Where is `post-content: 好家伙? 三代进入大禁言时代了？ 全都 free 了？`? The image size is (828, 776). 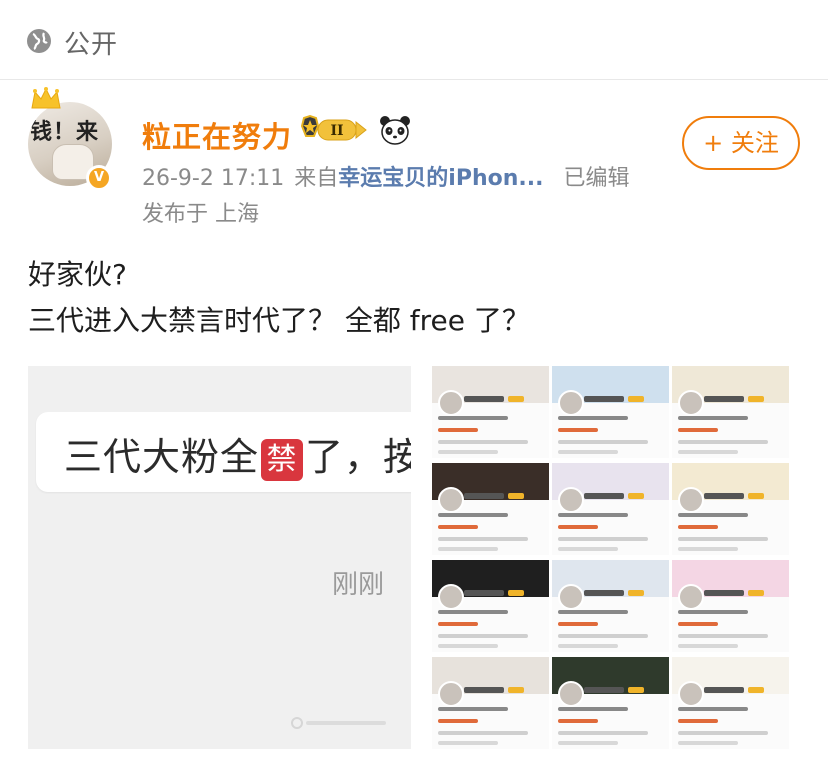 post-content: 好家伙? 三代进入大禁言时代了？ 全都 free 了？ is located at coordinates (279, 298).